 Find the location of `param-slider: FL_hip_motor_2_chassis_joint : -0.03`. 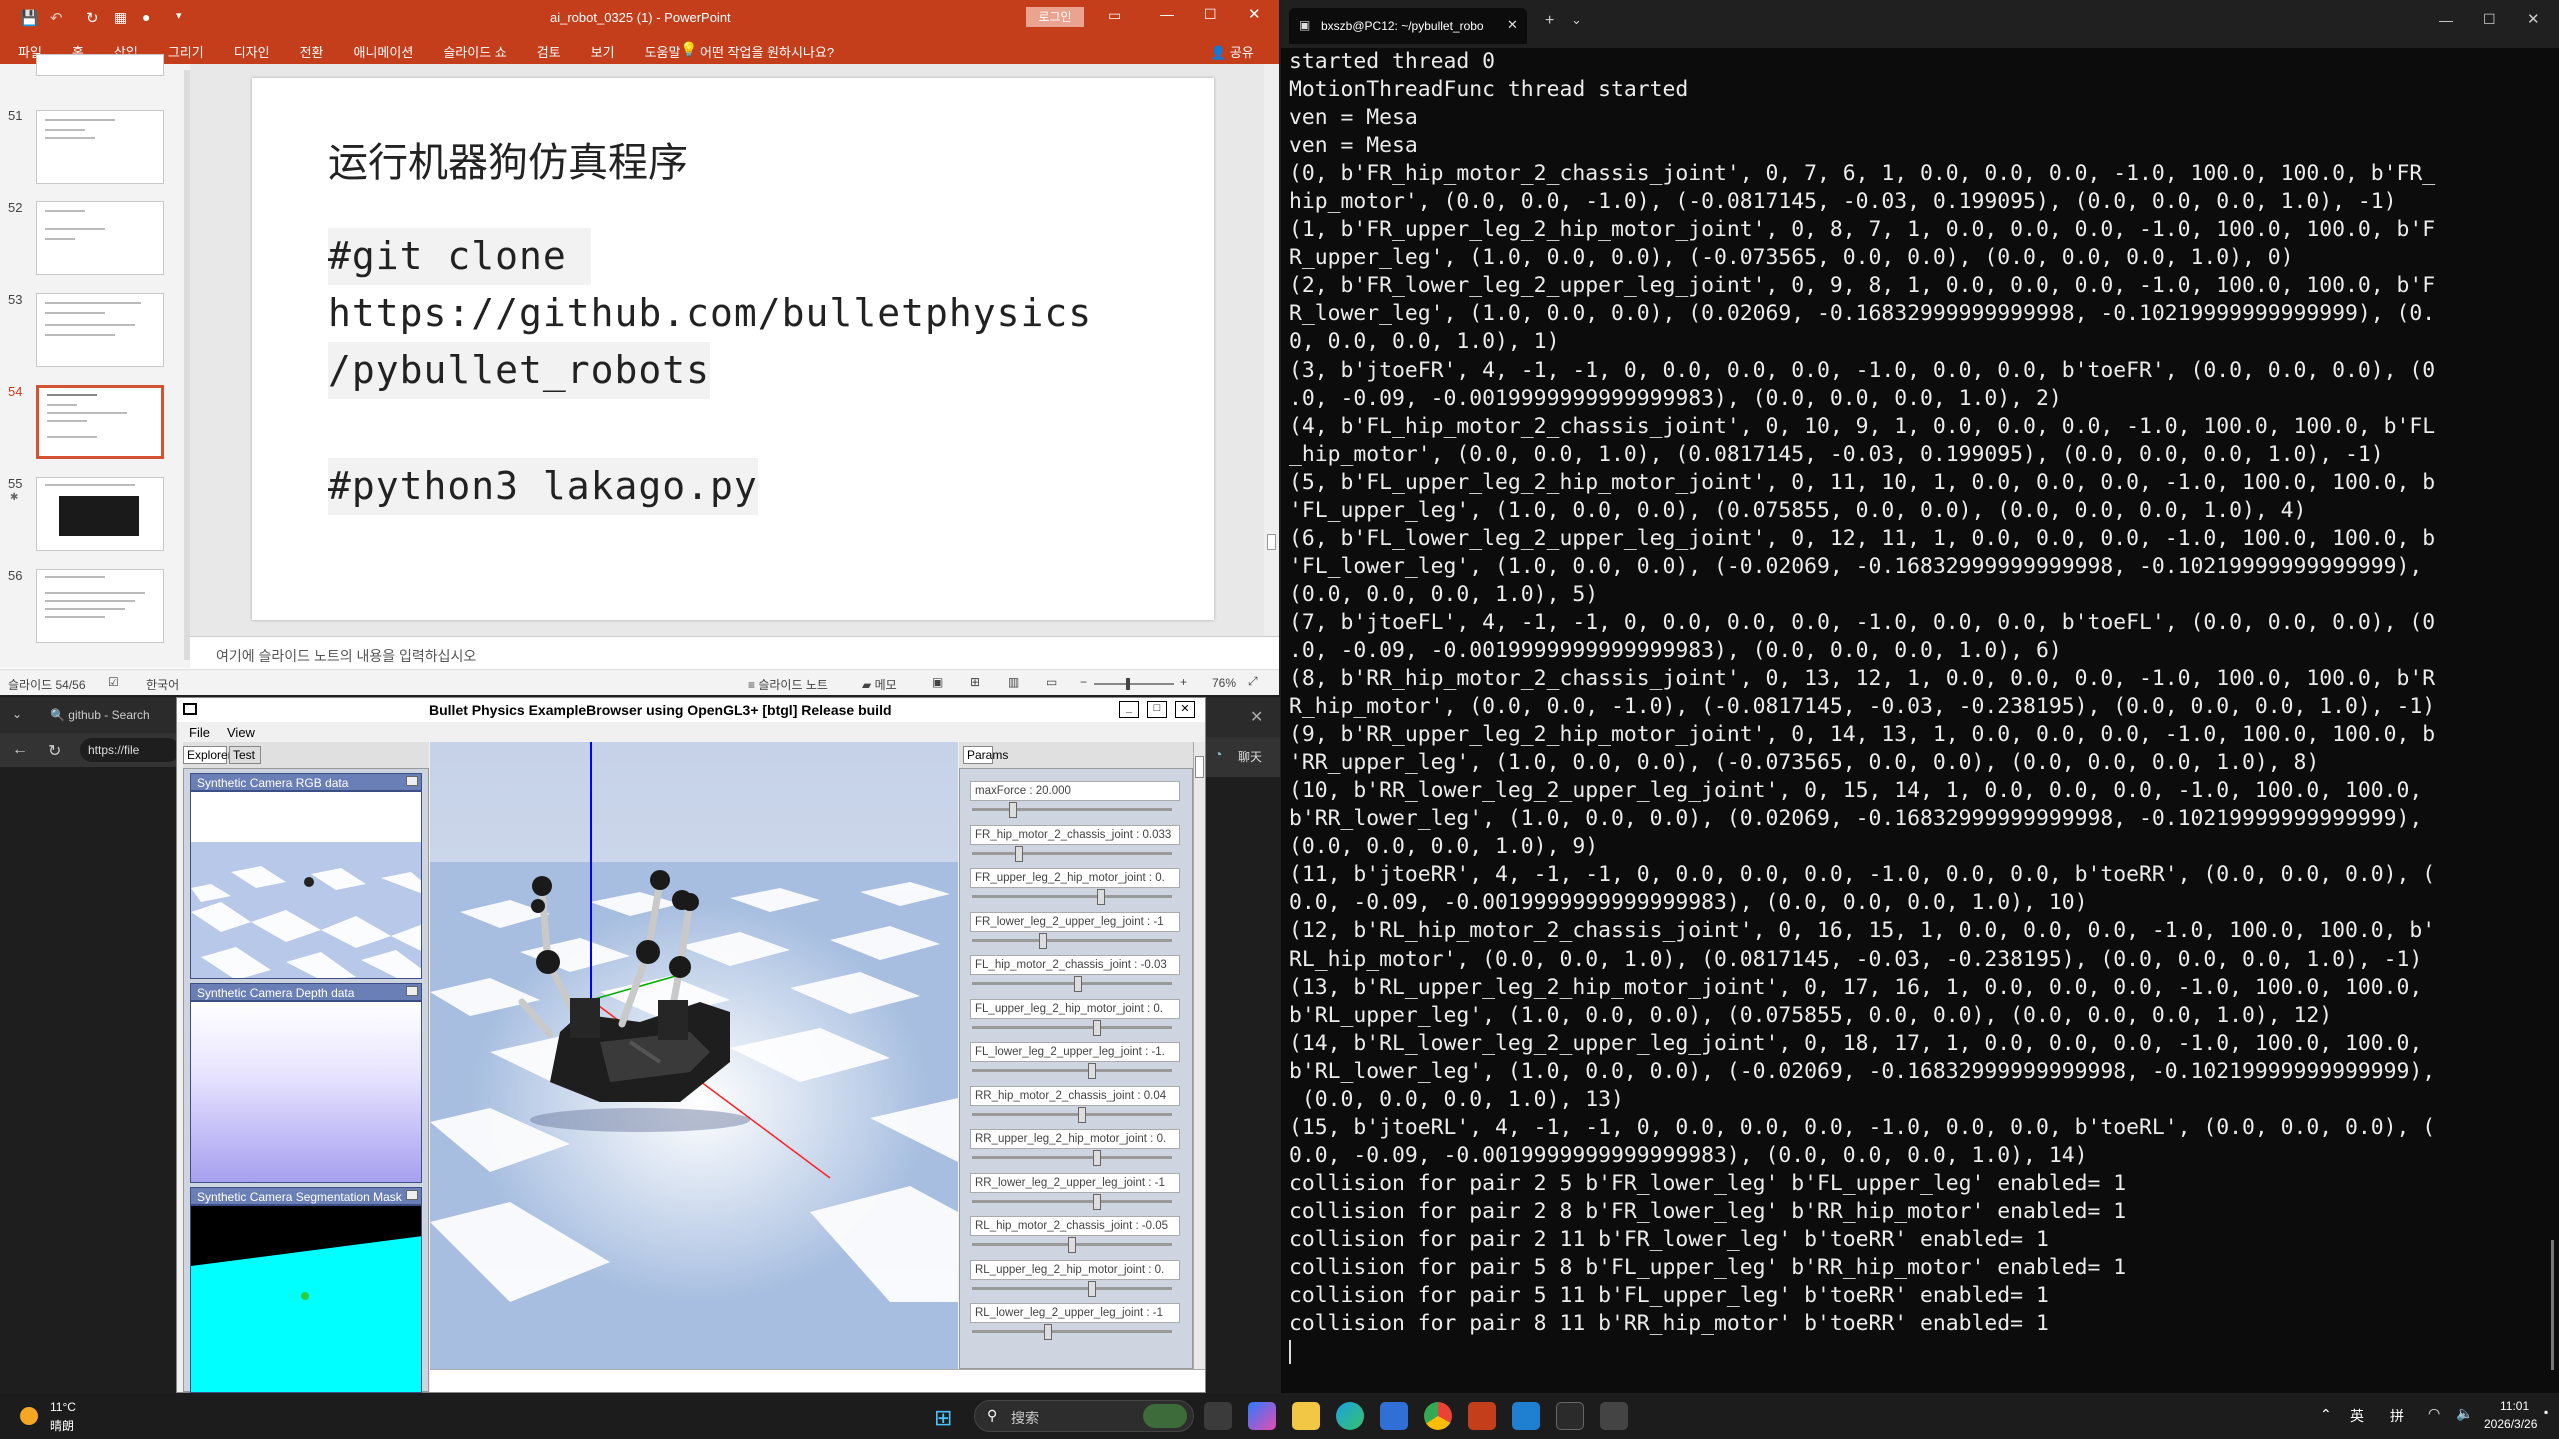

param-slider: FL_hip_motor_2_chassis_joint : -0.03 is located at coordinates (1075, 973).